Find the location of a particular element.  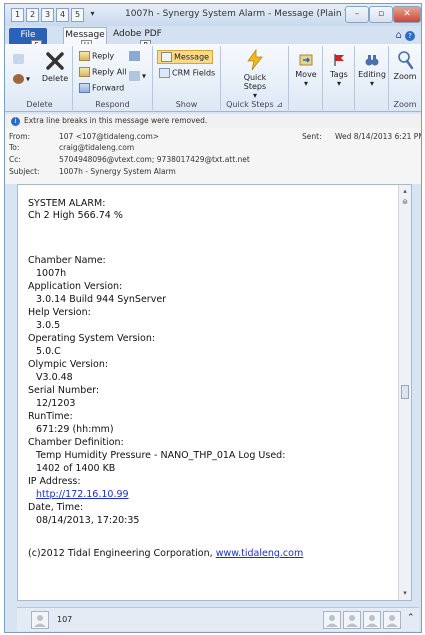

quick-steps-dropdown-icon: ▾ is located at coordinates (254, 95).